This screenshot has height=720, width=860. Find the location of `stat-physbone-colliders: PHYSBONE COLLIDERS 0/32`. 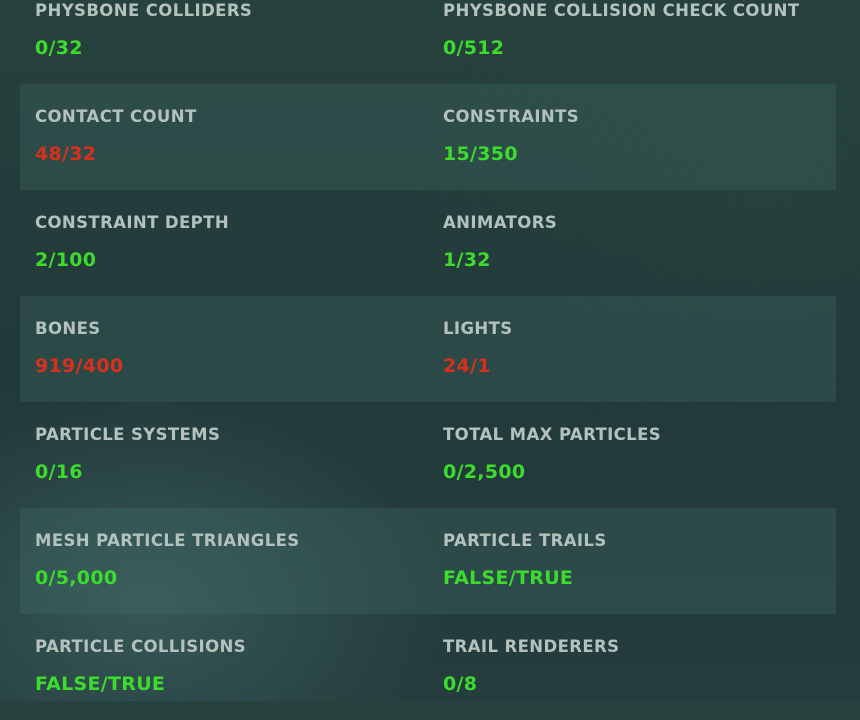

stat-physbone-colliders: PHYSBONE COLLIDERS 0/32 is located at coordinates (224, 42).